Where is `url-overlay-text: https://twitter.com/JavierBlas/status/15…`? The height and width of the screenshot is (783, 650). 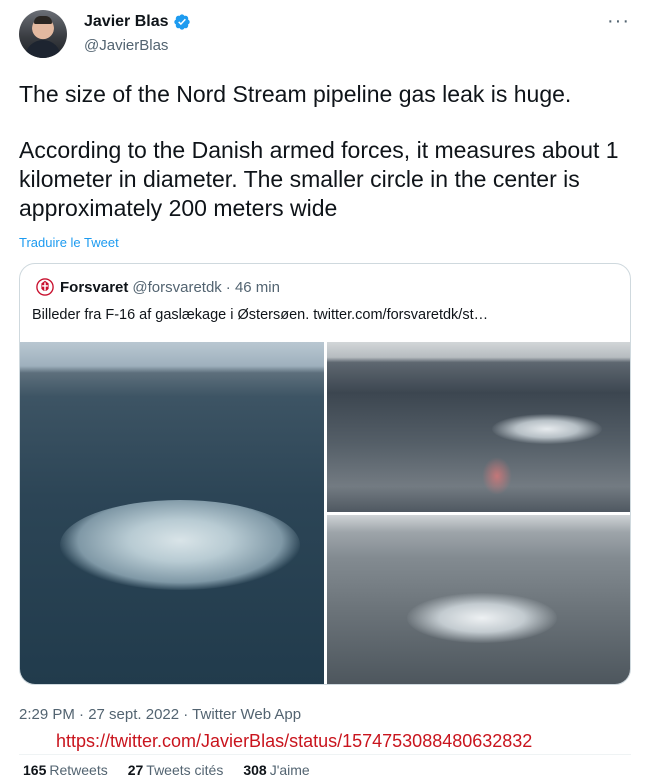
url-overlay-text: https://twitter.com/JavierBlas/status/15… is located at coordinates (294, 741).